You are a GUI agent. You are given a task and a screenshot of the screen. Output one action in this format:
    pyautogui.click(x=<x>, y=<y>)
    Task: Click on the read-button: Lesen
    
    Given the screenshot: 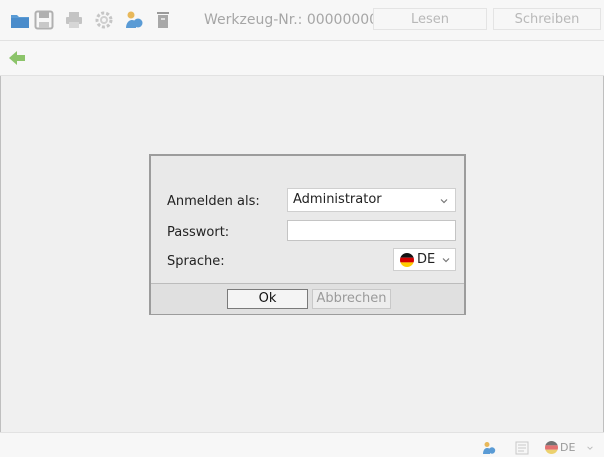 What is the action you would take?
    pyautogui.click(x=430, y=19)
    